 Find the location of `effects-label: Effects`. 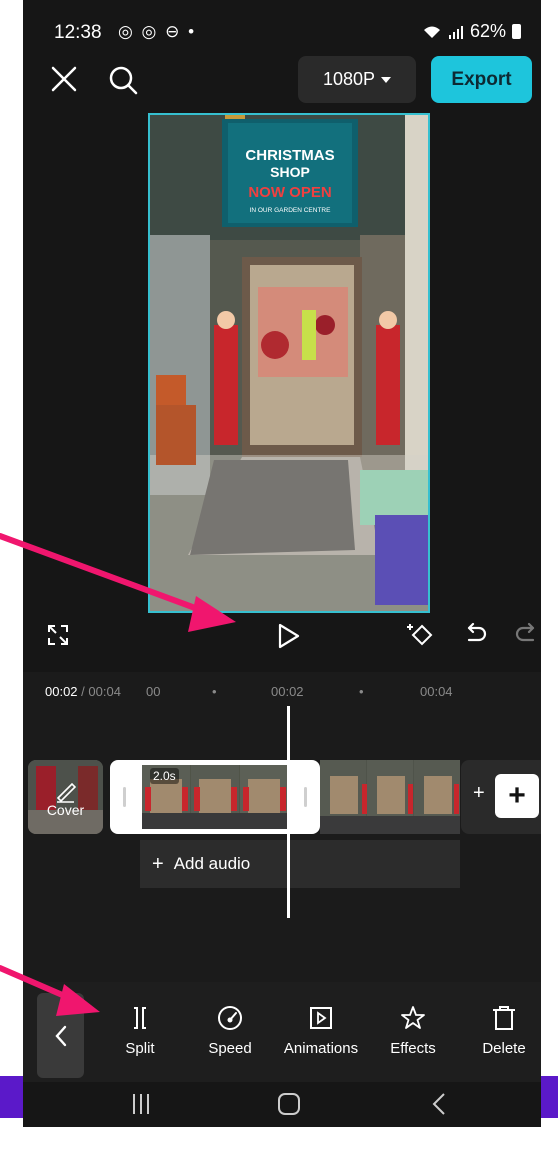

effects-label: Effects is located at coordinates (413, 1048).